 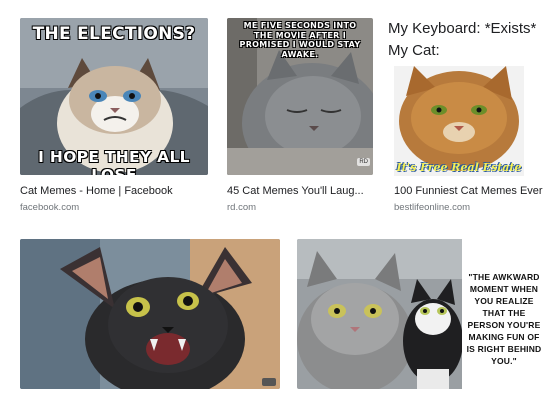 I want to click on result-source: bestlifeonline.com, so click(x=432, y=207).